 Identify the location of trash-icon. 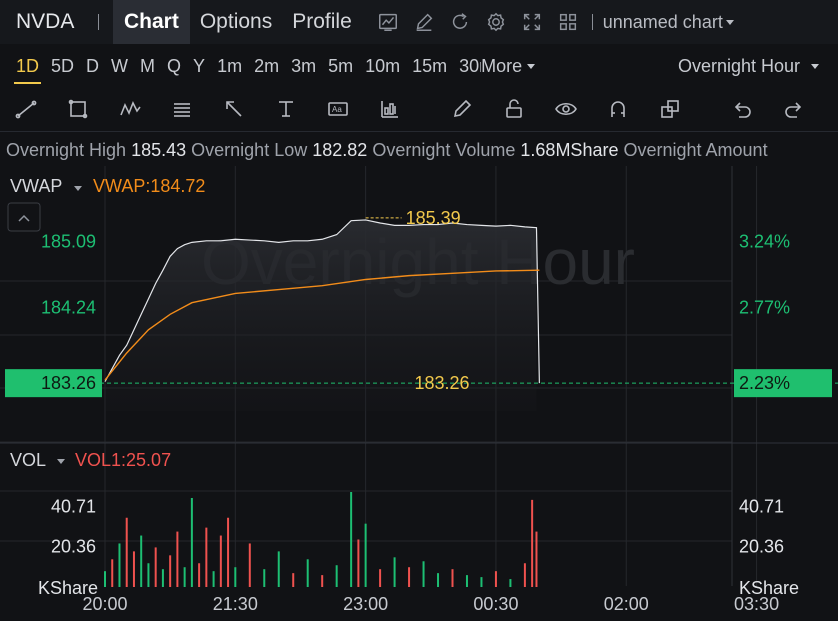
(829, 109).